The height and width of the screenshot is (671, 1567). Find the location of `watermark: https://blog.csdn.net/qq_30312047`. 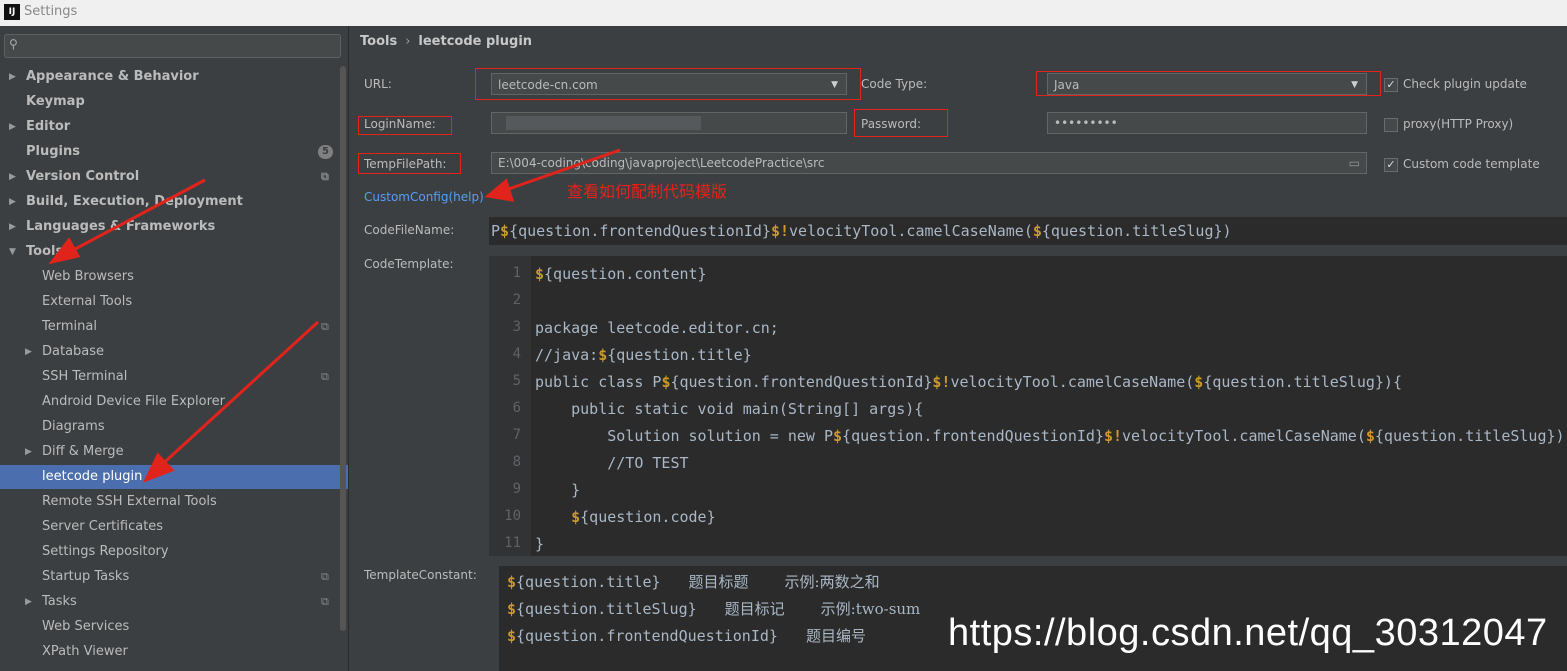

watermark: https://blog.csdn.net/qq_30312047 is located at coordinates (1248, 633).